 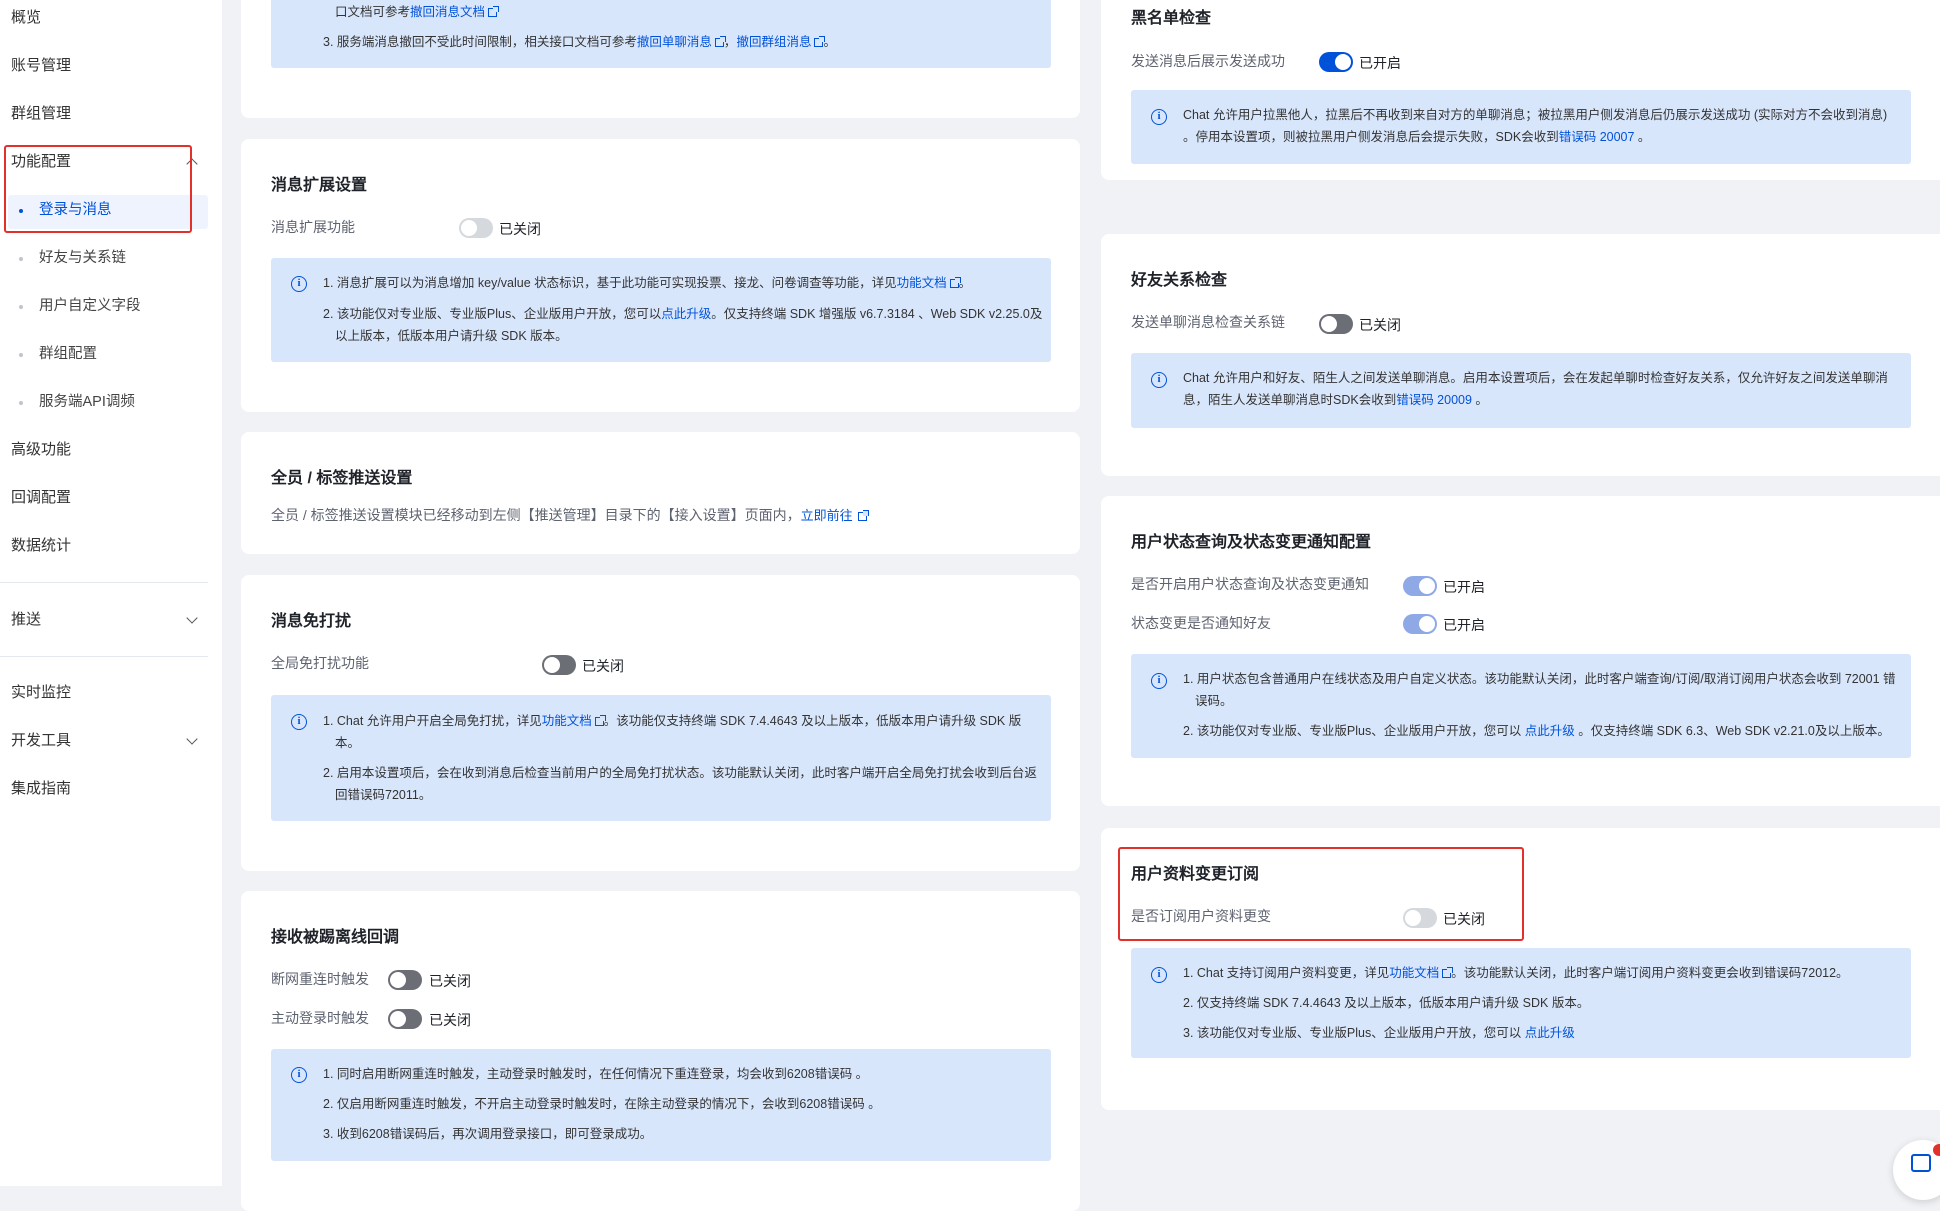 What do you see at coordinates (1336, 62) in the screenshot?
I see `blacklist-toggle` at bounding box center [1336, 62].